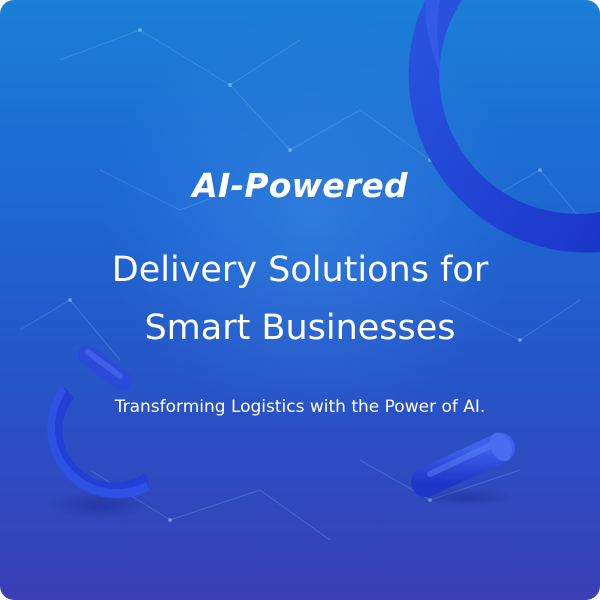 This screenshot has width=600, height=600. What do you see at coordinates (300, 328) in the screenshot?
I see `headline-line-2: Smart Businesses` at bounding box center [300, 328].